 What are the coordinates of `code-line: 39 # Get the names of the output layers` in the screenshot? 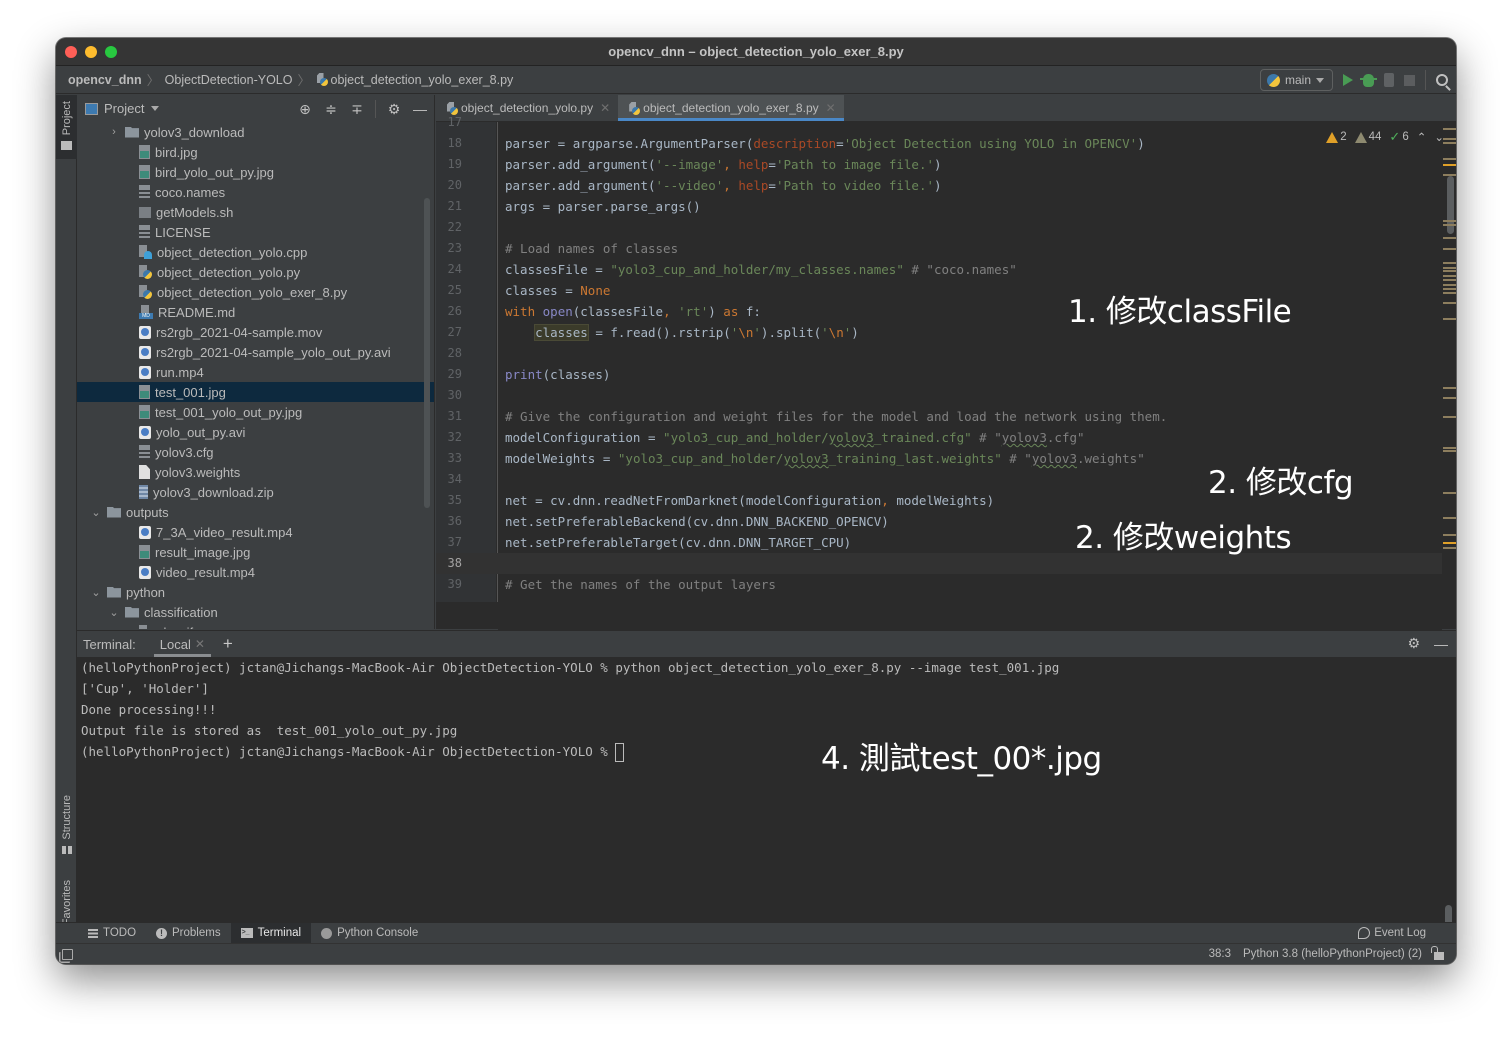 It's located at (939, 583).